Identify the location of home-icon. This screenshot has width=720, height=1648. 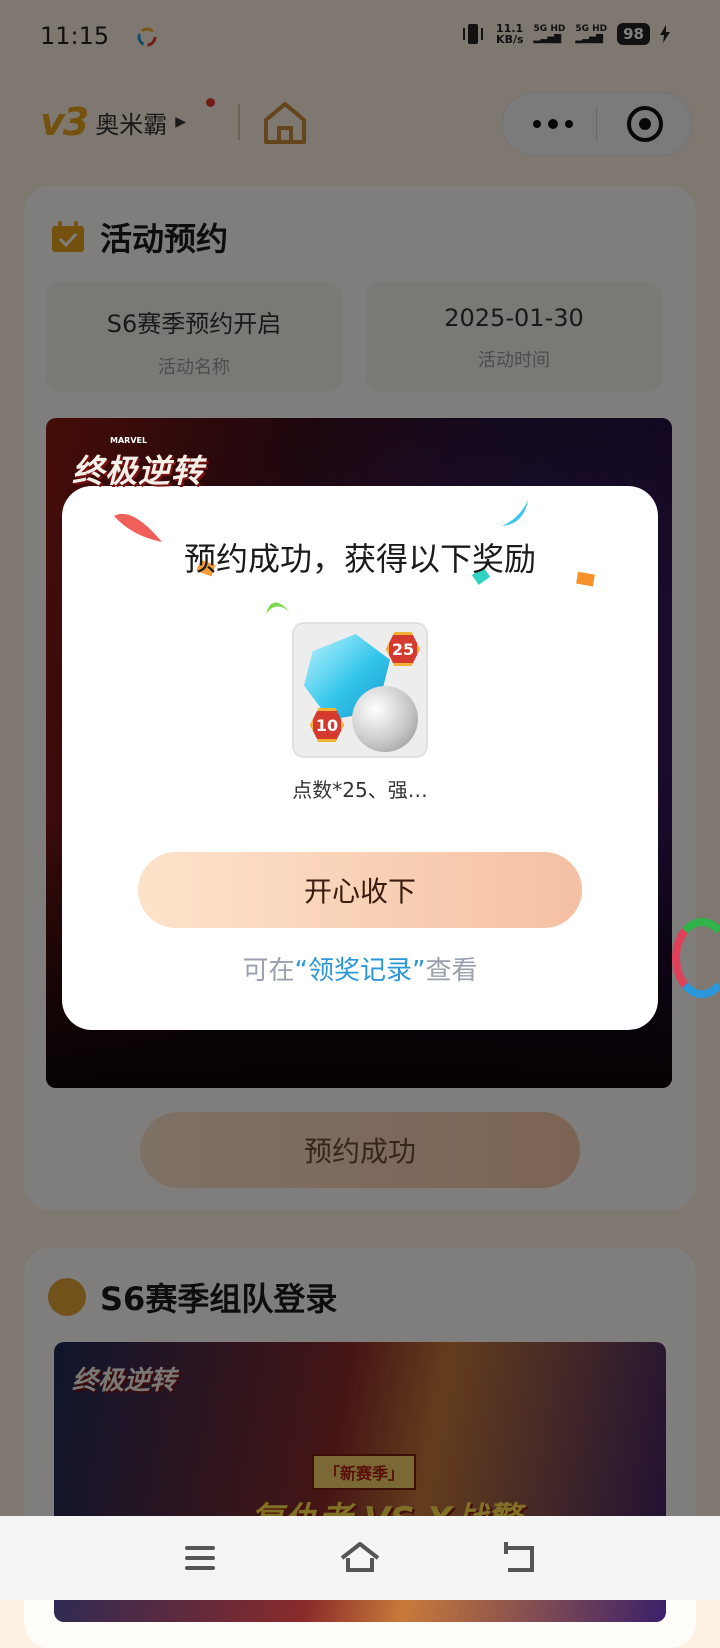
(360, 1558).